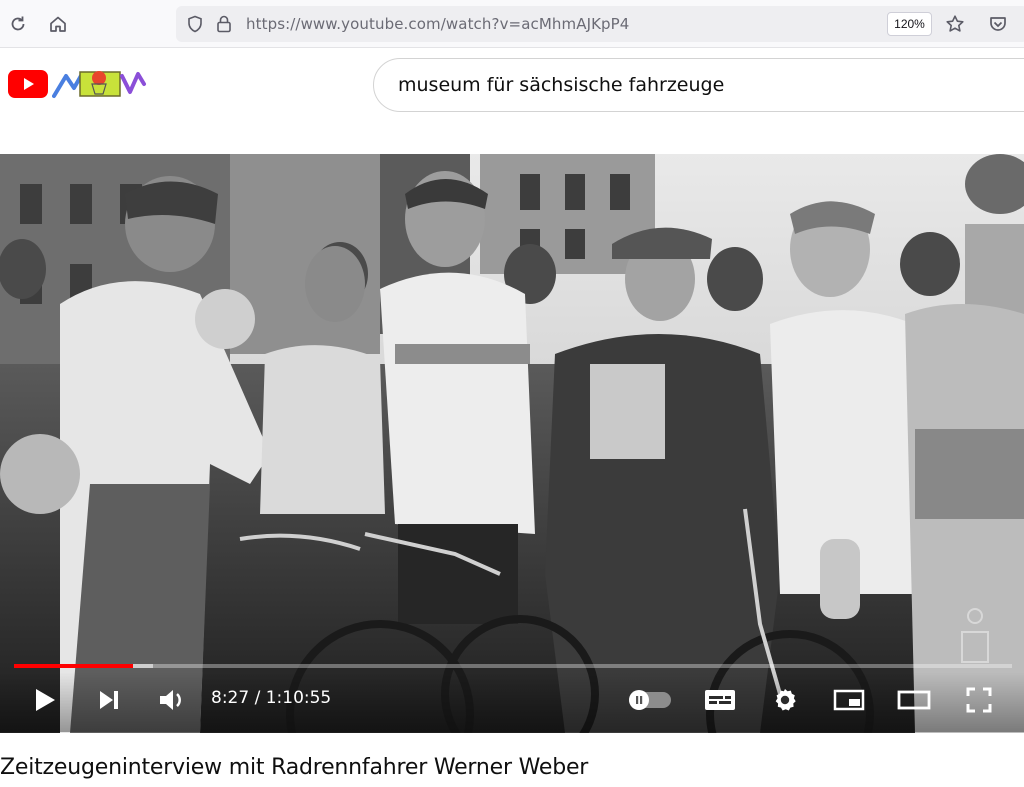  I want to click on gear-icon, so click(785, 700).